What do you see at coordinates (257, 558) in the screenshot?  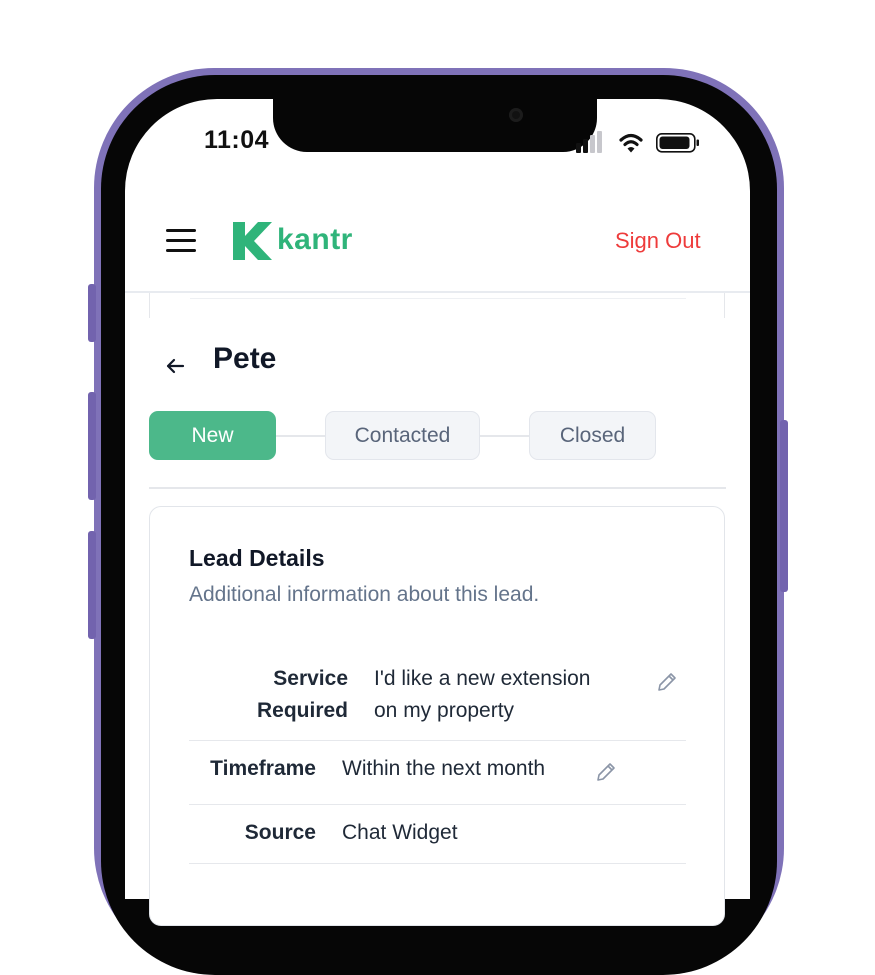 I see `card-title: Lead Details` at bounding box center [257, 558].